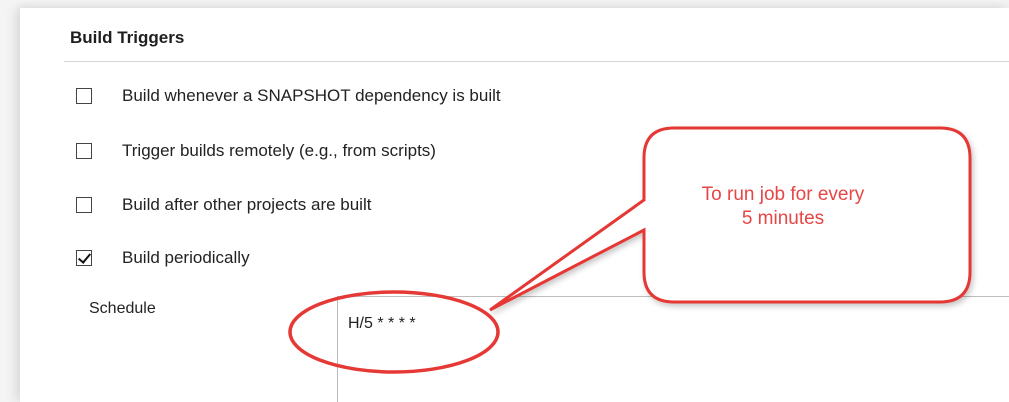 This screenshot has width=1009, height=402. What do you see at coordinates (536, 61) in the screenshot?
I see `section-divider` at bounding box center [536, 61].